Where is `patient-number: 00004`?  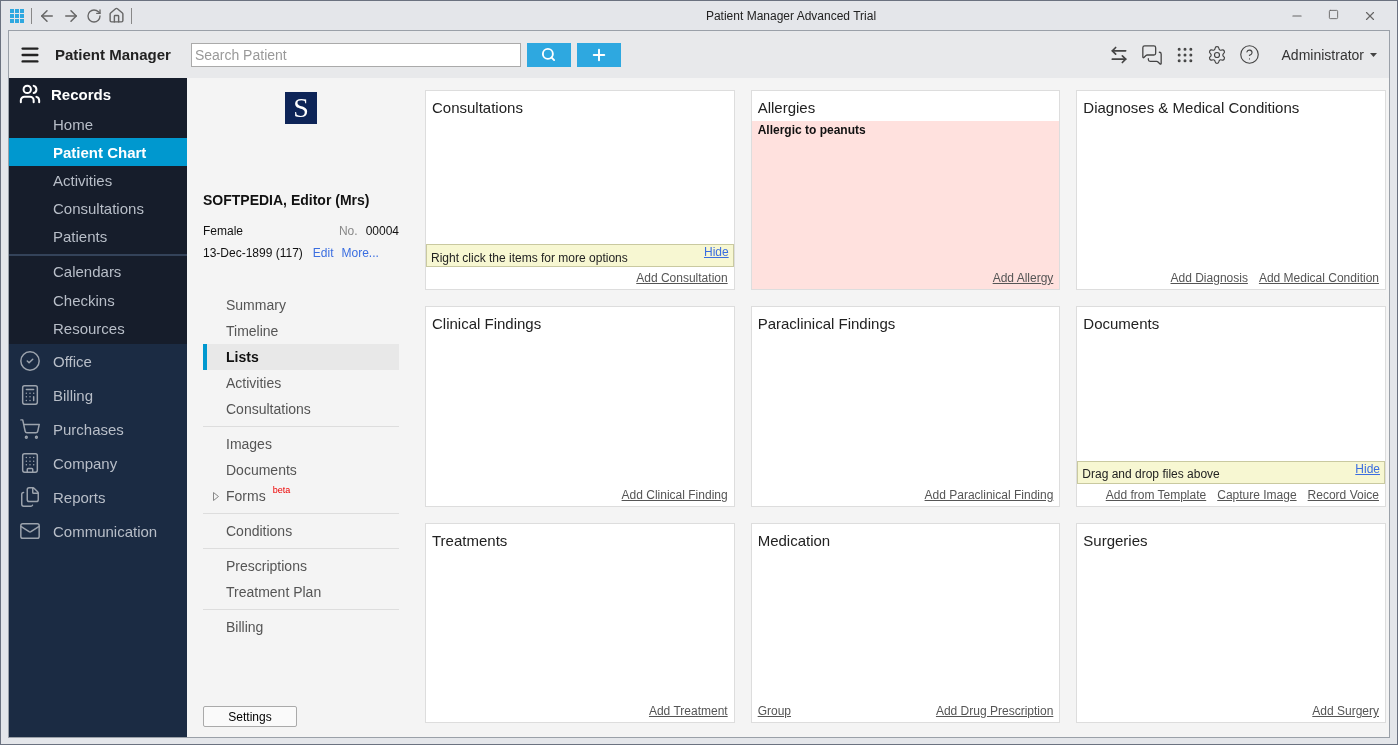 patient-number: 00004 is located at coordinates (382, 231).